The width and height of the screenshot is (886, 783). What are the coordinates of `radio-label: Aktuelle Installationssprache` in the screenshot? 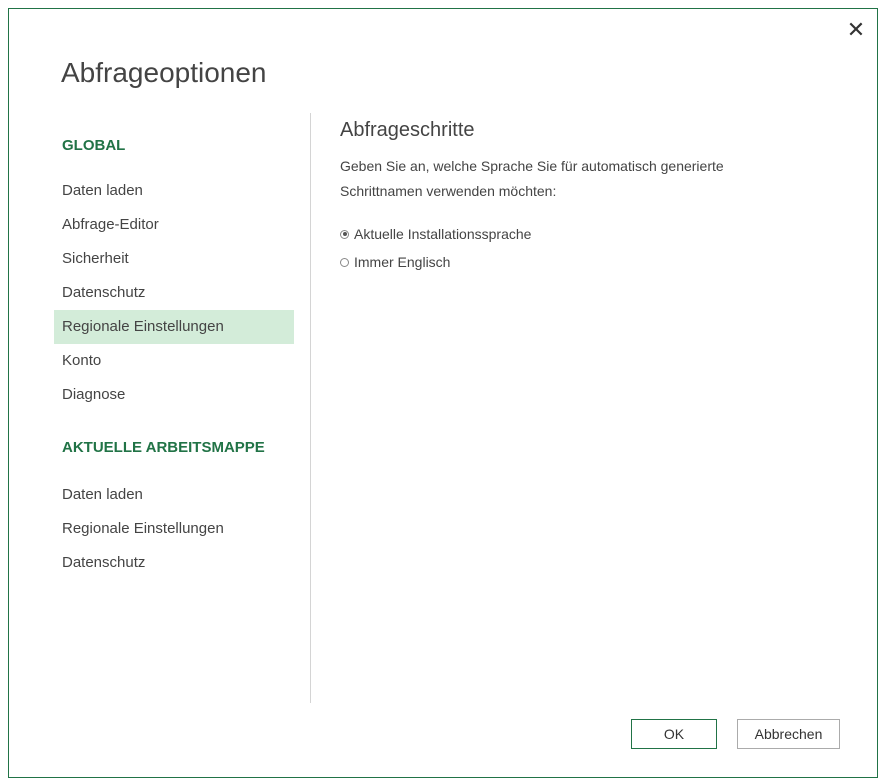 It's located at (443, 234).